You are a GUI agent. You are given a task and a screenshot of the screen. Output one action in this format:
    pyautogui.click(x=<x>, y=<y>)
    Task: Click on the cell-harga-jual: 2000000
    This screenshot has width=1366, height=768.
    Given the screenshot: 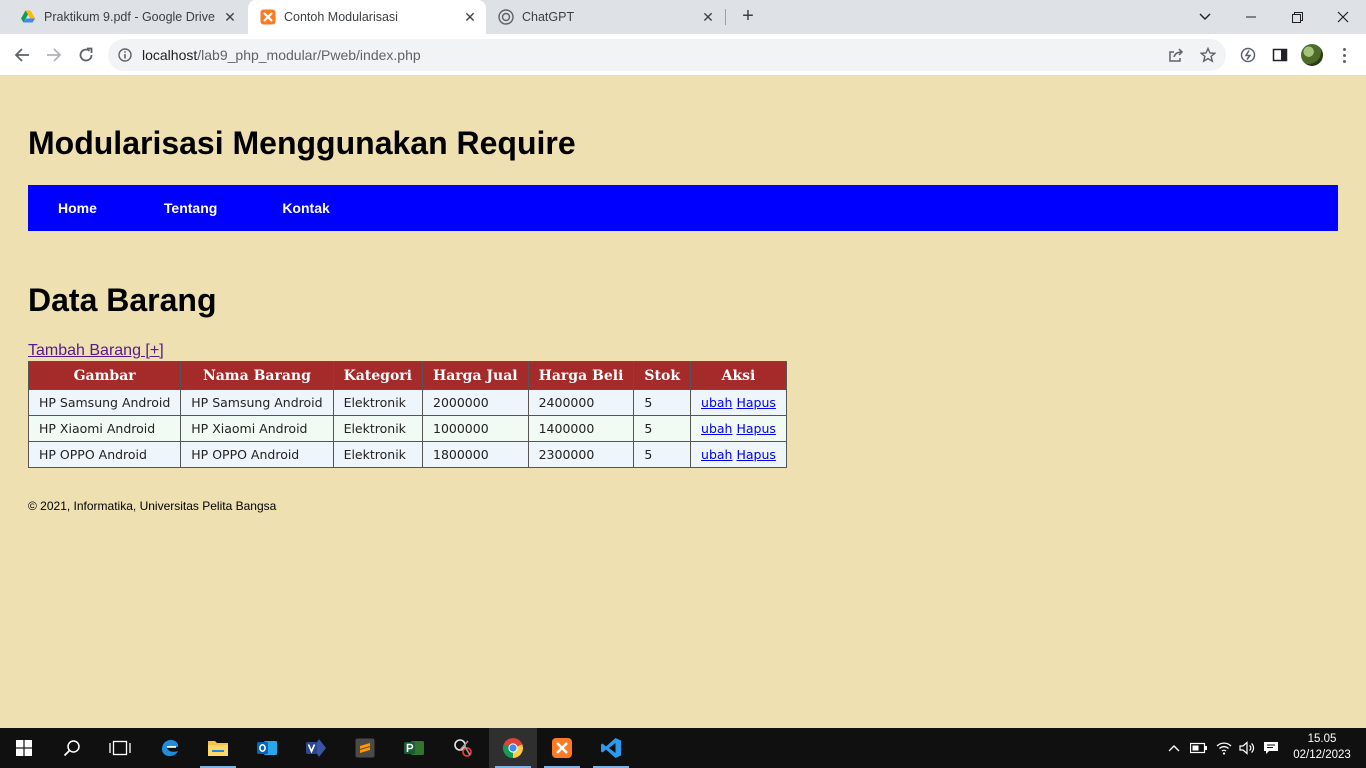 What is the action you would take?
    pyautogui.click(x=475, y=402)
    